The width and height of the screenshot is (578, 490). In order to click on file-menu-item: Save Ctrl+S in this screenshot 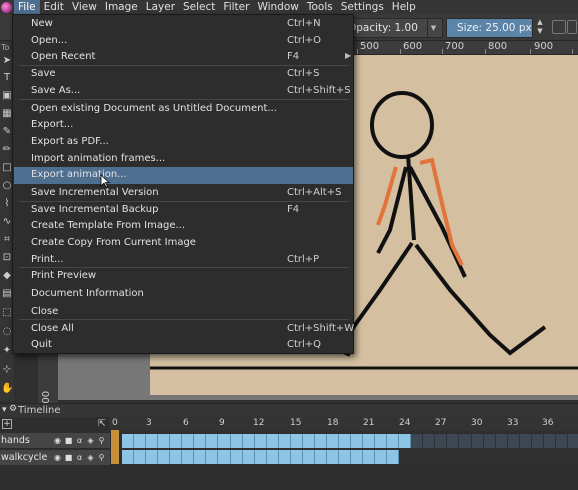, I will do `click(183, 74)`.